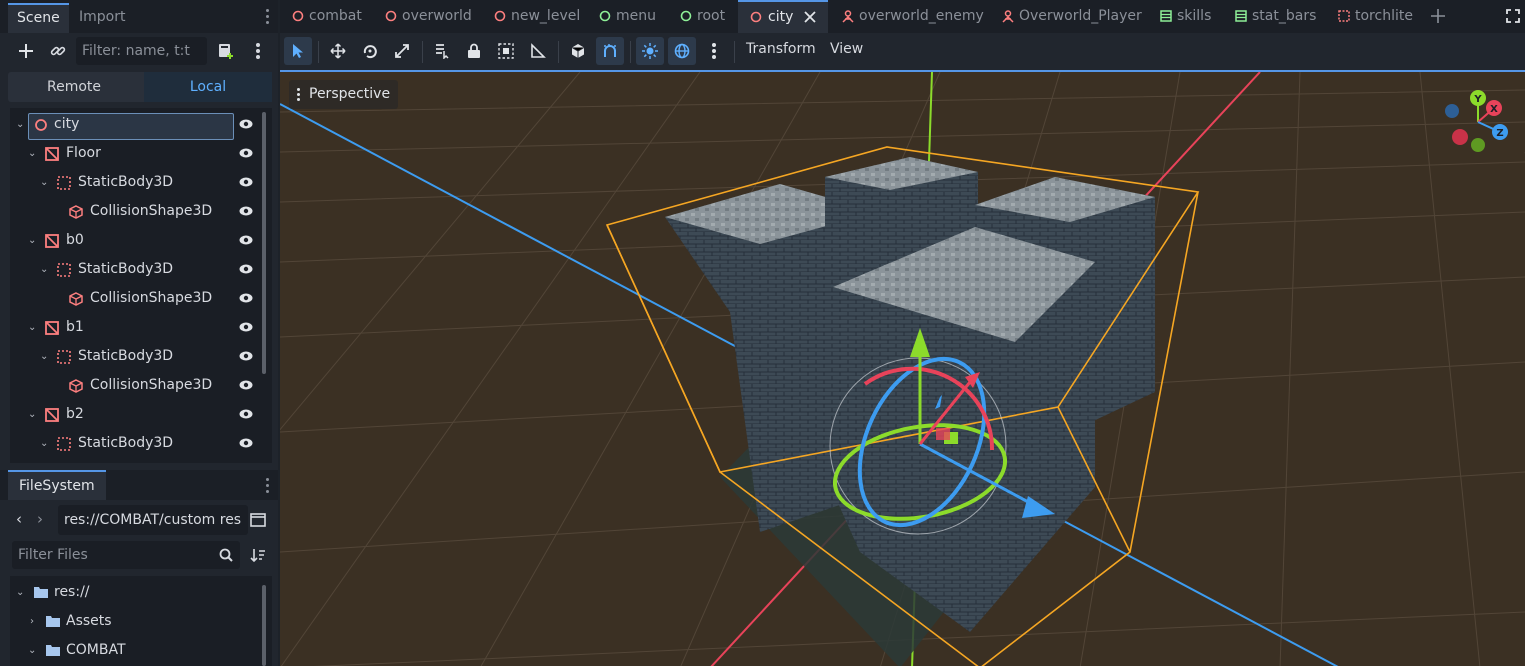  What do you see at coordinates (258, 555) in the screenshot?
I see `sort-icon` at bounding box center [258, 555].